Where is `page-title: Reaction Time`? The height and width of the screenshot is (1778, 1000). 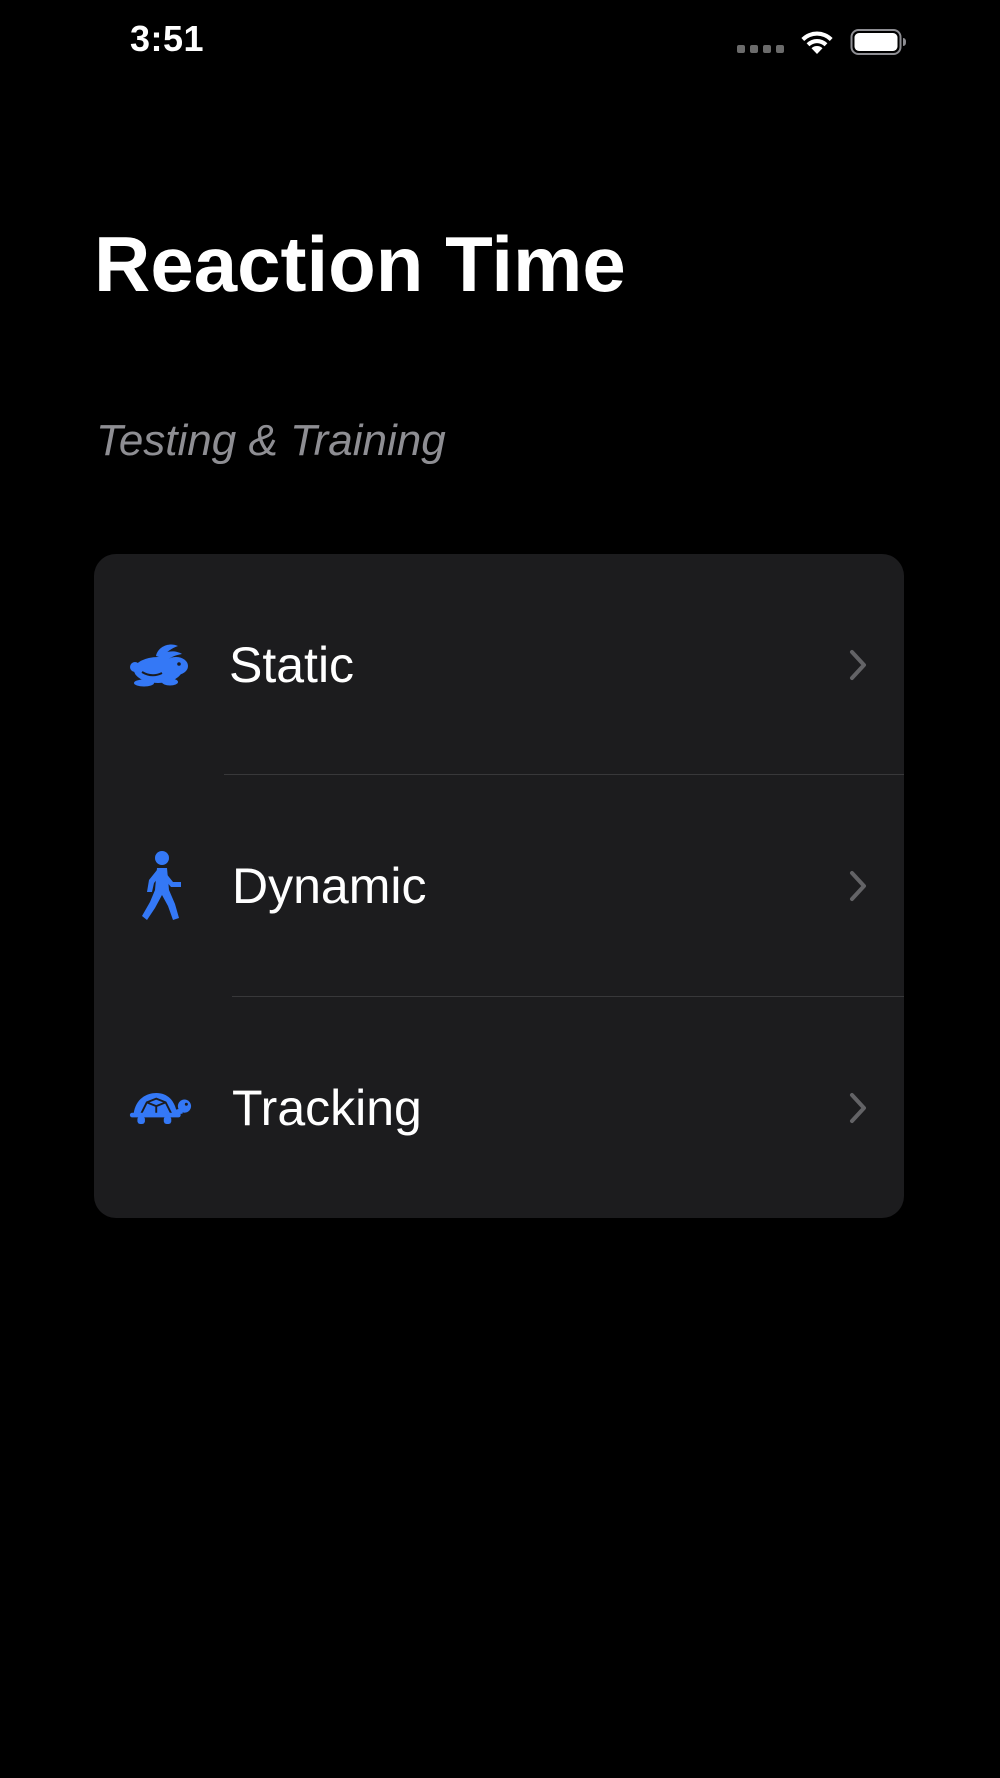
page-title: Reaction Time is located at coordinates (360, 264).